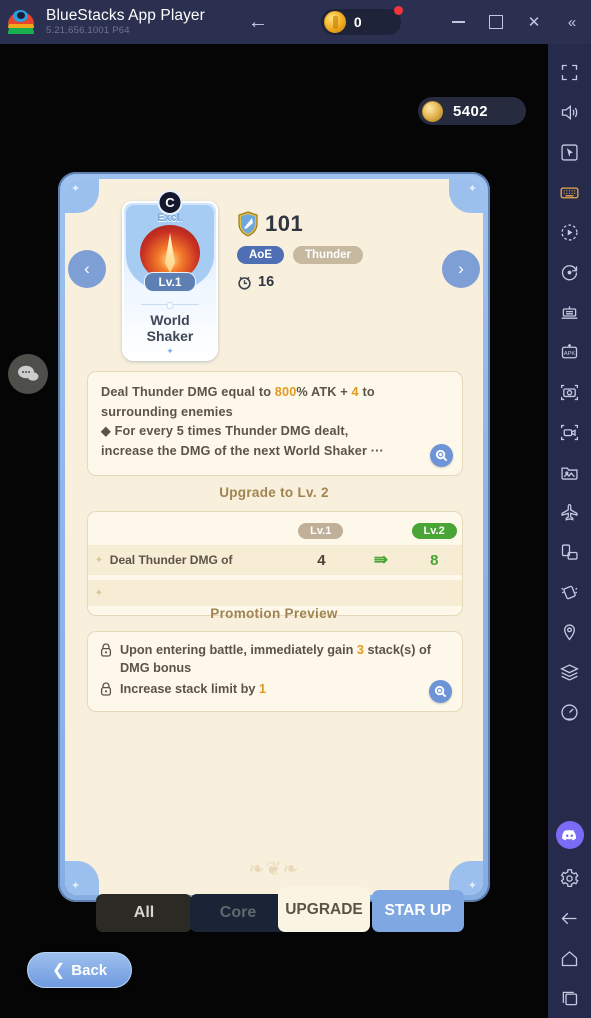 The image size is (591, 1018). Describe the element at coordinates (377, 451) in the screenshot. I see `desc-ellipsis: ···` at that location.